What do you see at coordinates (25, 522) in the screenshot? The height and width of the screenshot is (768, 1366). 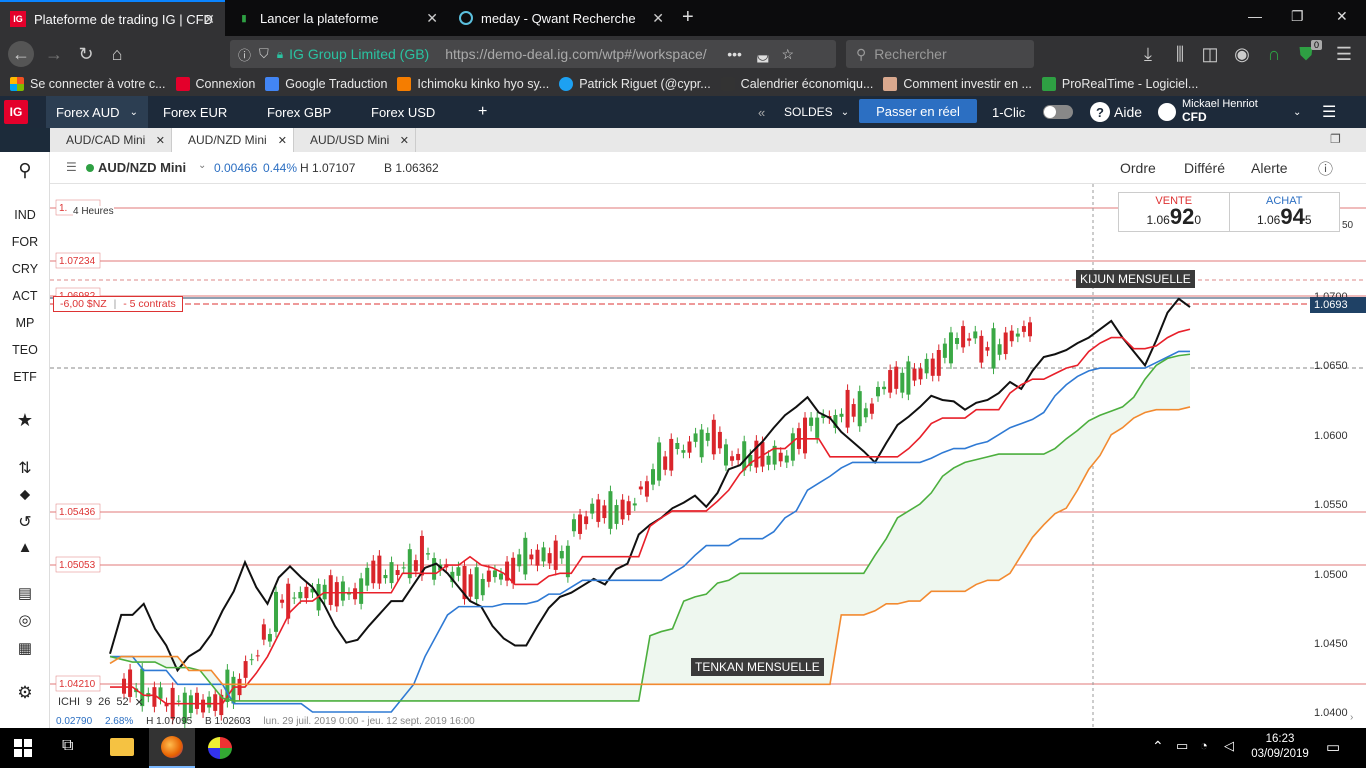 I see `history-icon: ↺` at bounding box center [25, 522].